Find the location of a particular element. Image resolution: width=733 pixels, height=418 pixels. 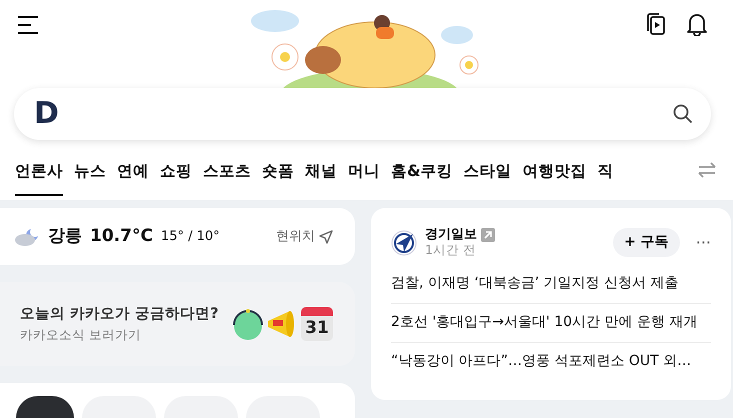

search-icon is located at coordinates (683, 114).